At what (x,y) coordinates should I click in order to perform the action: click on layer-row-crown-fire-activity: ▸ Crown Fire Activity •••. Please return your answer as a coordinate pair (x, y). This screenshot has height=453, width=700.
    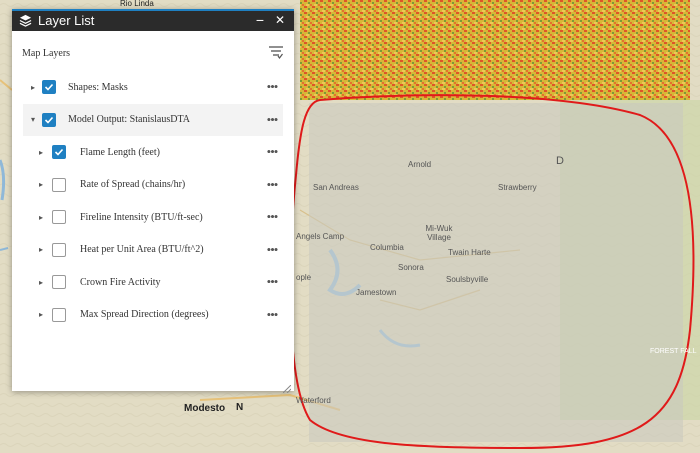
    Looking at the image, I should click on (153, 282).